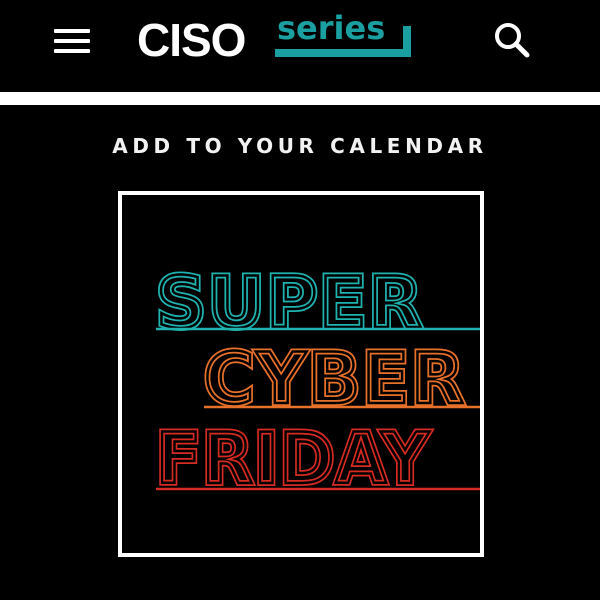  I want to click on promo-line-super: SUPER SUPER, so click(316, 303).